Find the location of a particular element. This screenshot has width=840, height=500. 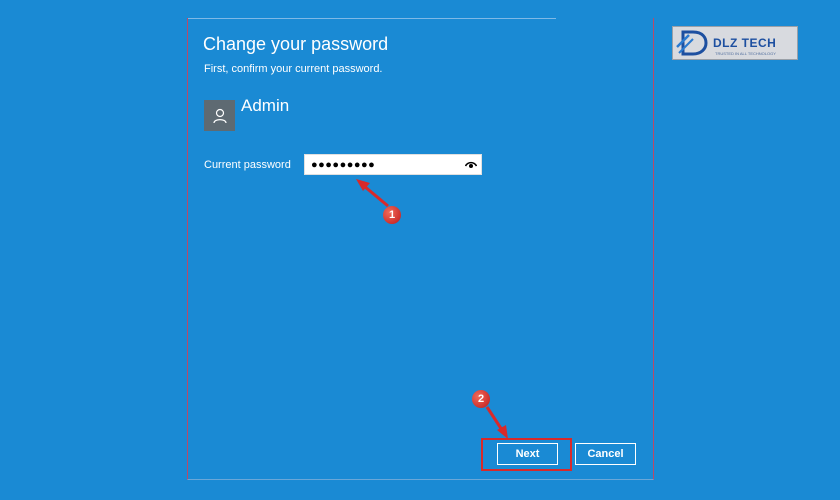

arrow-1-line is located at coordinates (376, 196).